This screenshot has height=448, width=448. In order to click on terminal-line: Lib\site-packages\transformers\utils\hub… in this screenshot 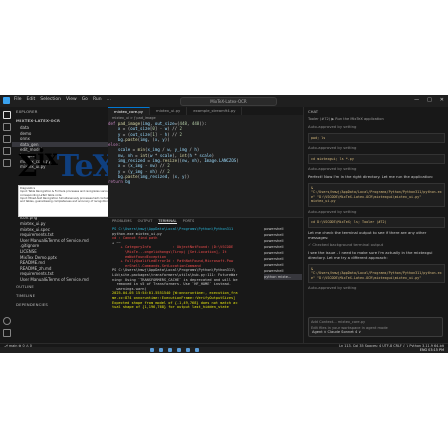, I will do `click(175, 274)`.